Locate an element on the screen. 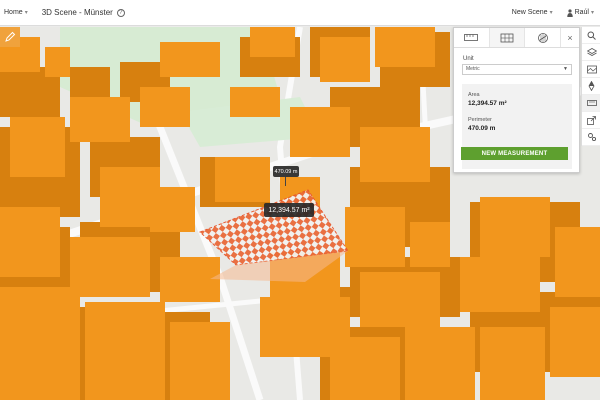  share-icon is located at coordinates (591, 120).